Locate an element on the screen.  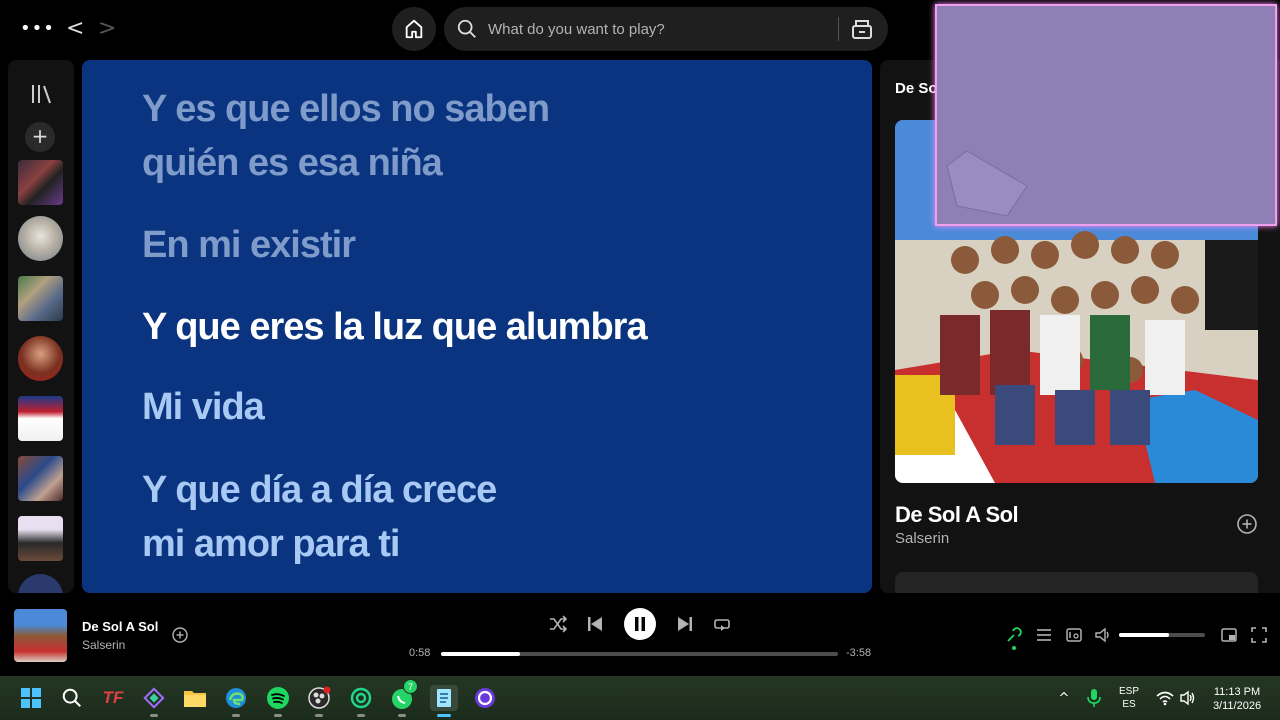
library-icon is located at coordinates (41, 94).